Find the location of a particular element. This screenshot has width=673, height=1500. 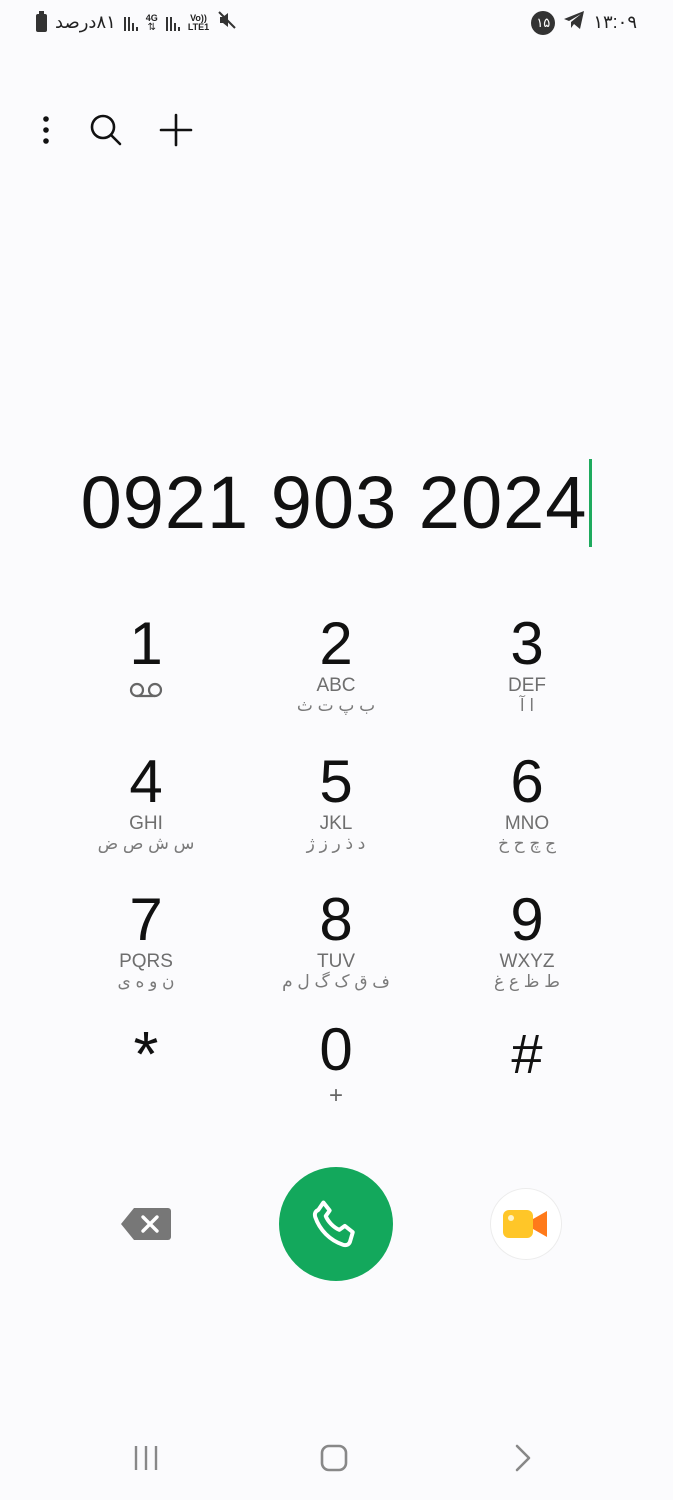

key-letters: JKL is located at coordinates (336, 823).